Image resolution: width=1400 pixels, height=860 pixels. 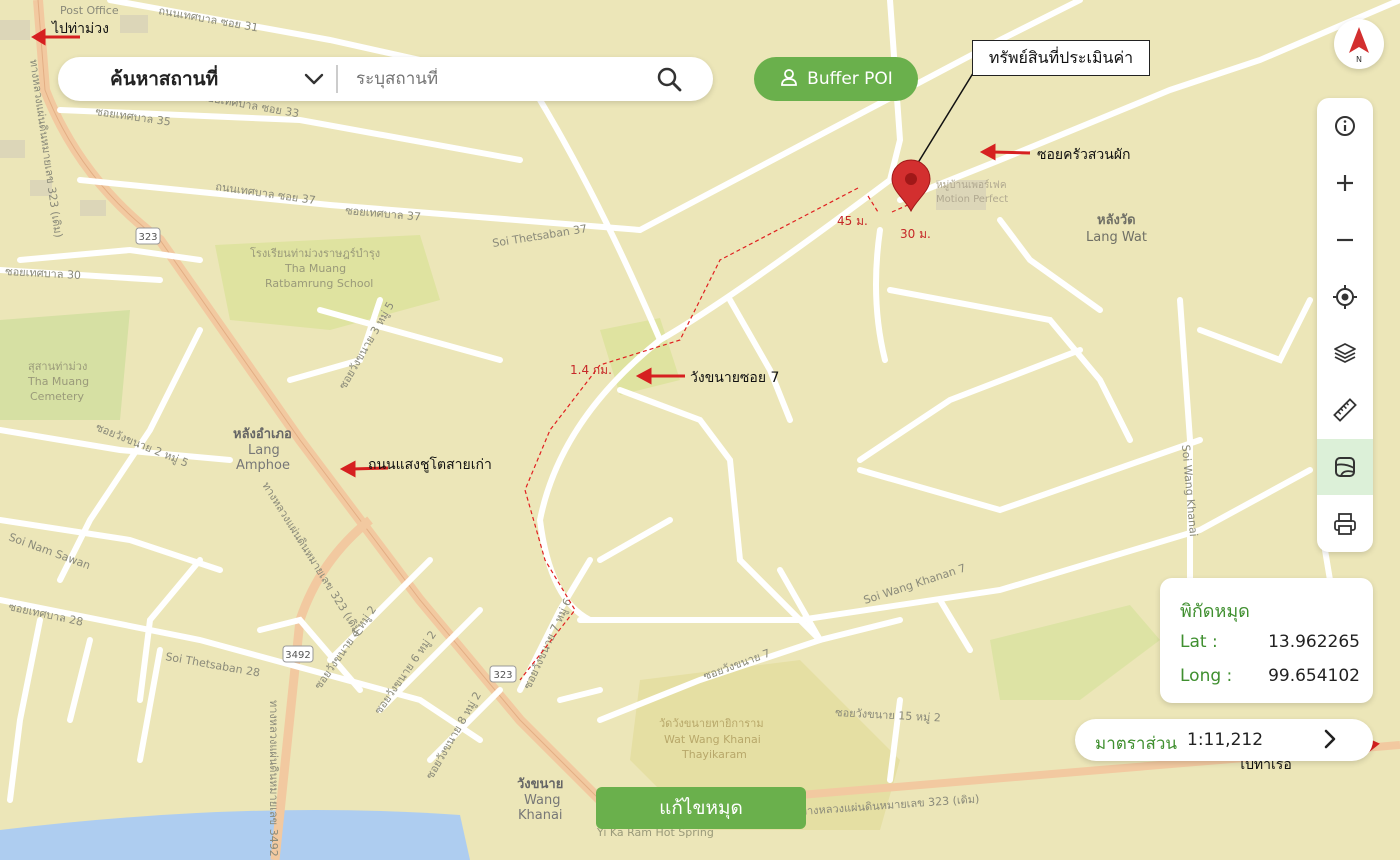 What do you see at coordinates (701, 808) in the screenshot?
I see `edit-pin-button: แก้ไขหมุด` at bounding box center [701, 808].